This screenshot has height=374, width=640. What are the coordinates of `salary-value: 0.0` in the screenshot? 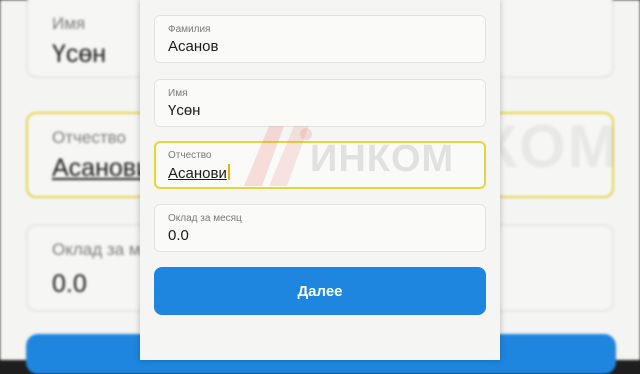 It's located at (178, 235).